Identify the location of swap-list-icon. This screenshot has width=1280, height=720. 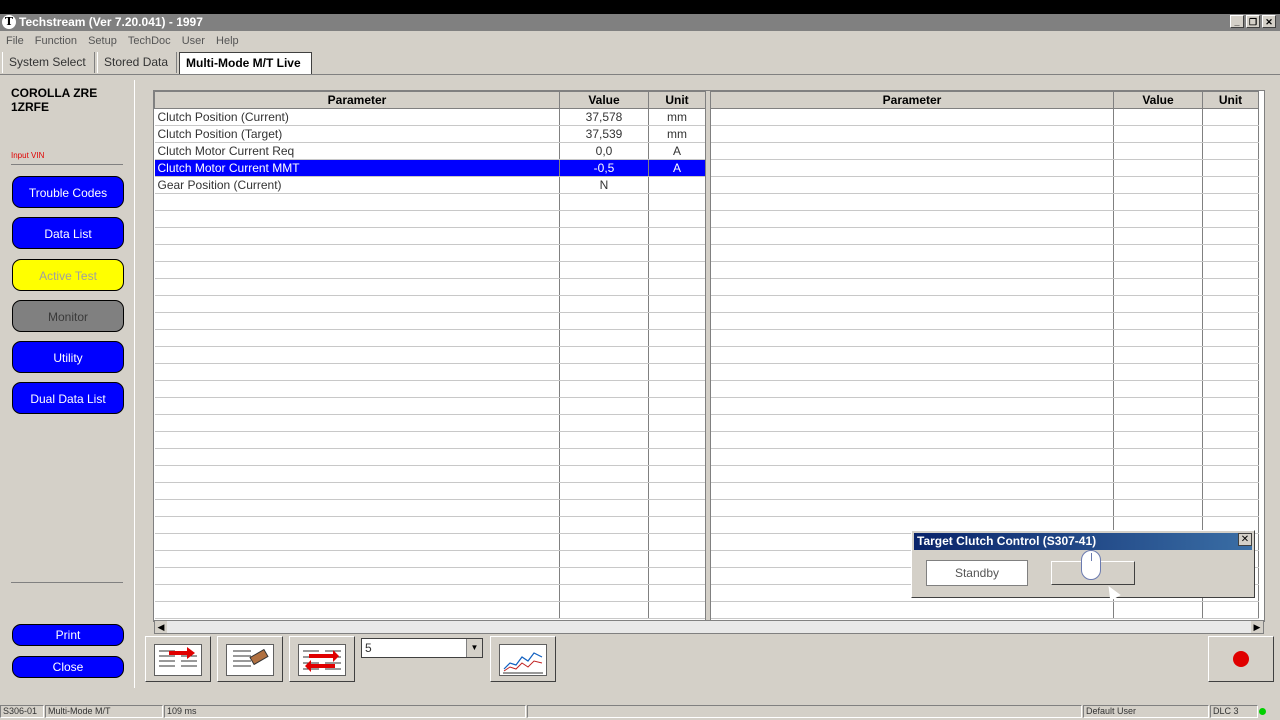
(322, 660).